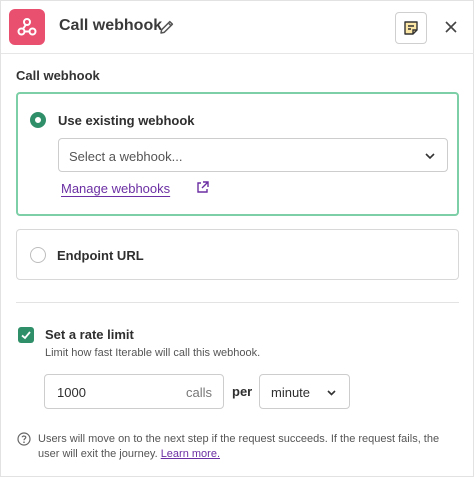 The height and width of the screenshot is (477, 474). What do you see at coordinates (202, 187) in the screenshot?
I see `external-link-icon` at bounding box center [202, 187].